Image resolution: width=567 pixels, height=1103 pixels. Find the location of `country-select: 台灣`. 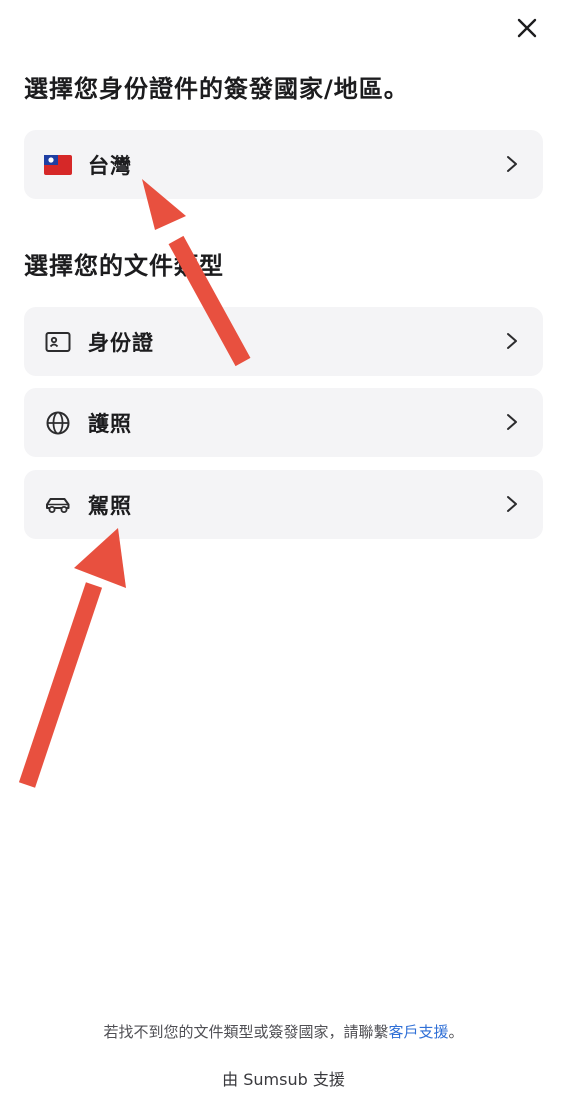

country-select: 台灣 is located at coordinates (283, 164).